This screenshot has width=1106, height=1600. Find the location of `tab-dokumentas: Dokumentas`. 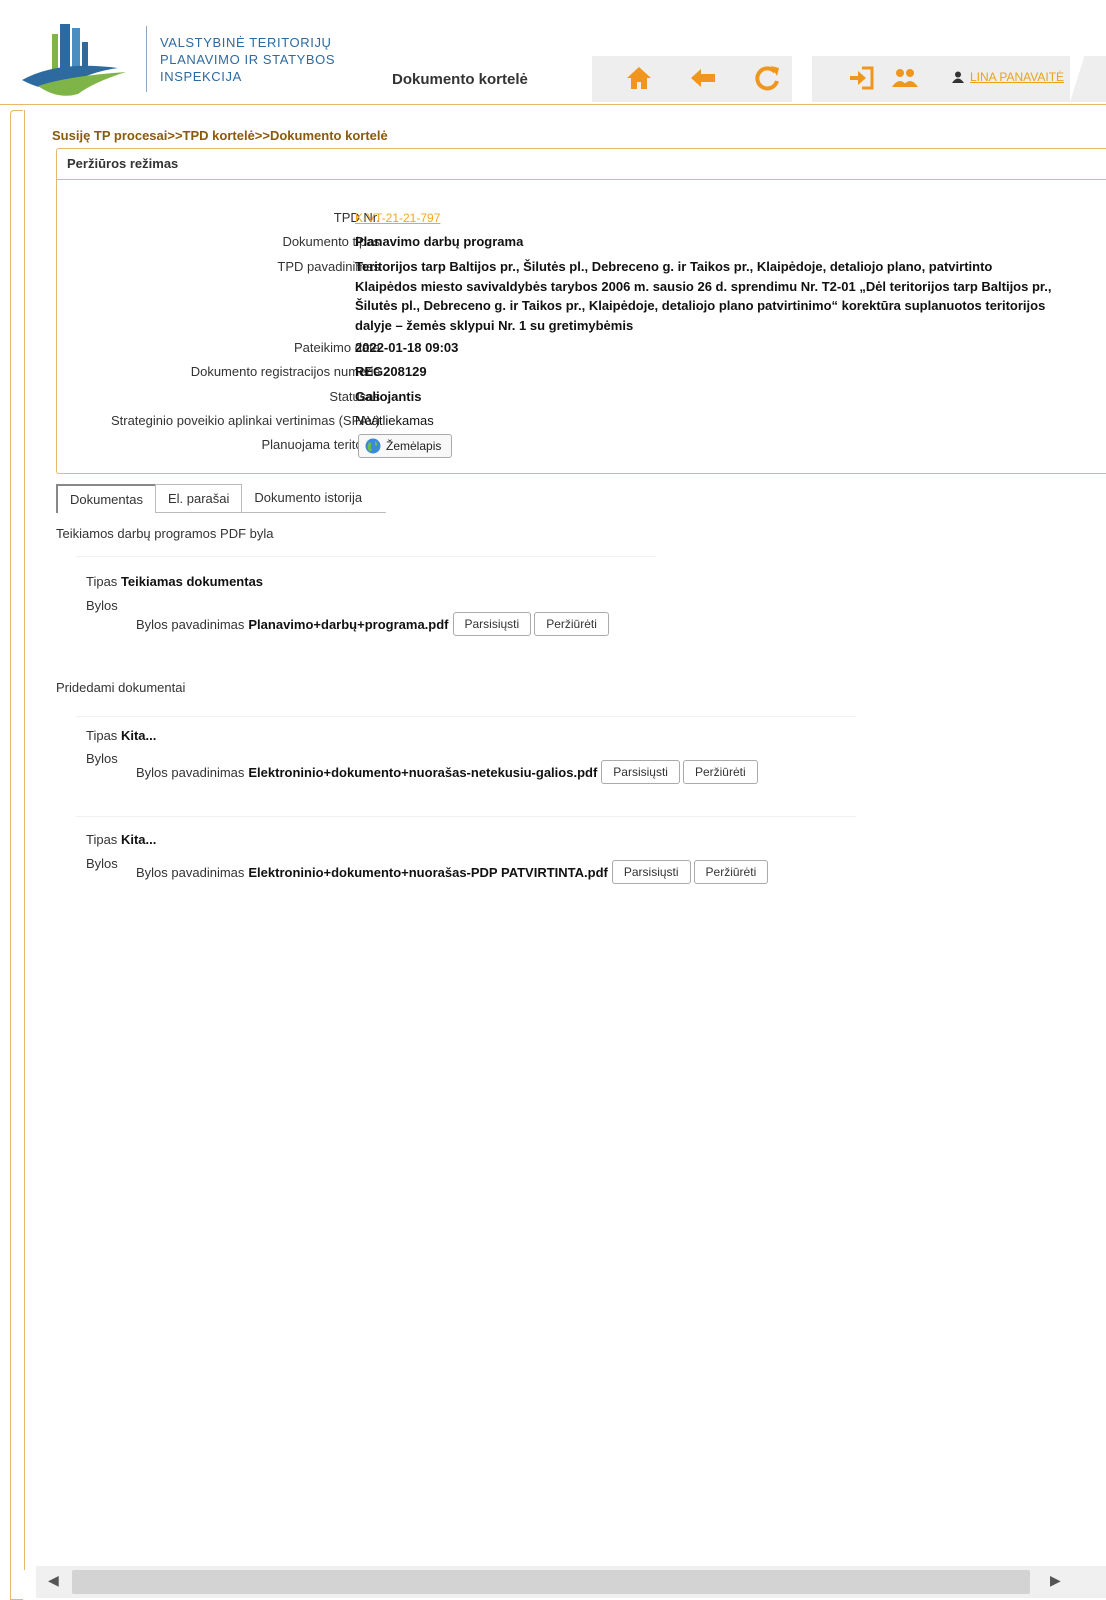

tab-dokumentas: Dokumentas is located at coordinates (106, 498).